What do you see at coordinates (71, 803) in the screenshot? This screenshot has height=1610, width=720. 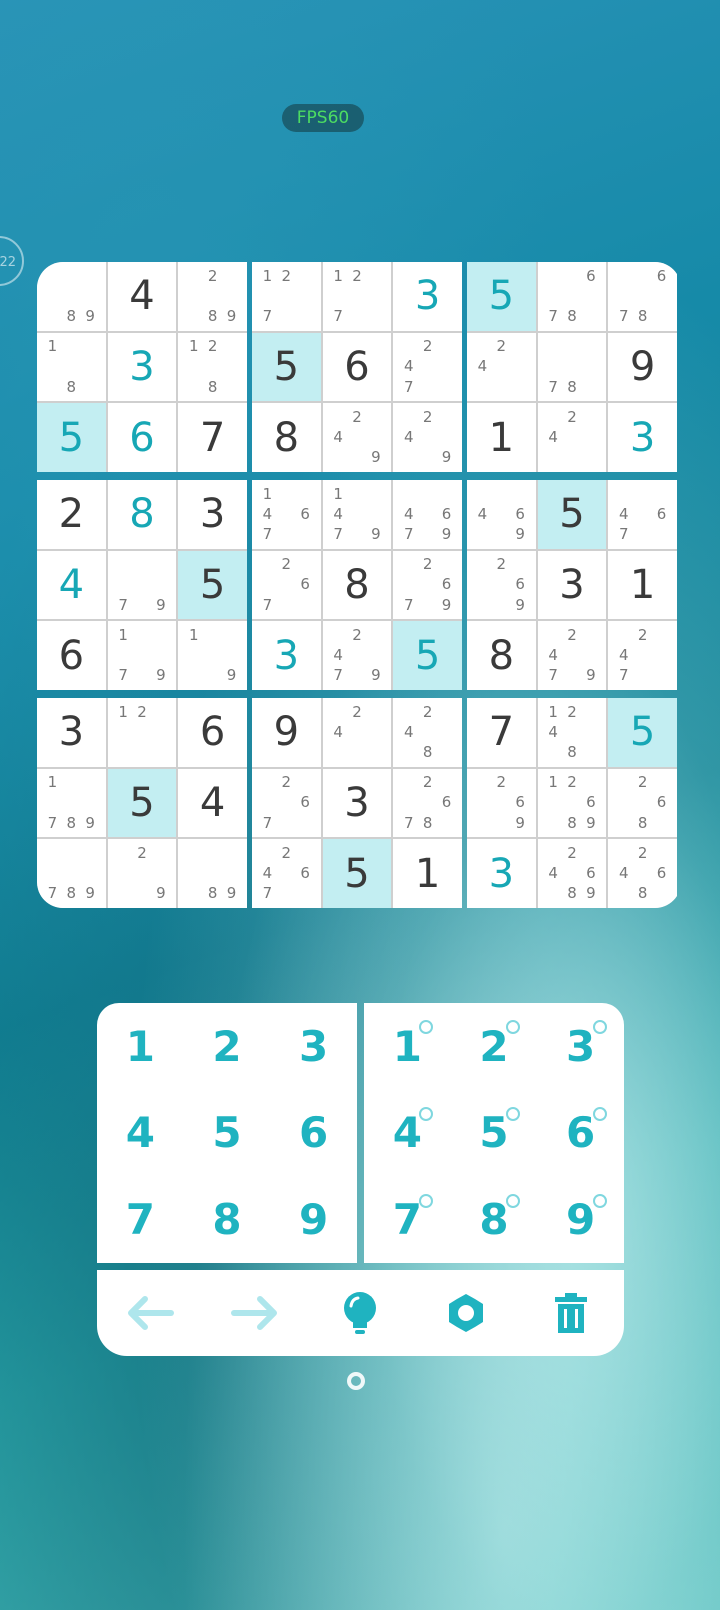 I see `sudoku-cell: 1789` at bounding box center [71, 803].